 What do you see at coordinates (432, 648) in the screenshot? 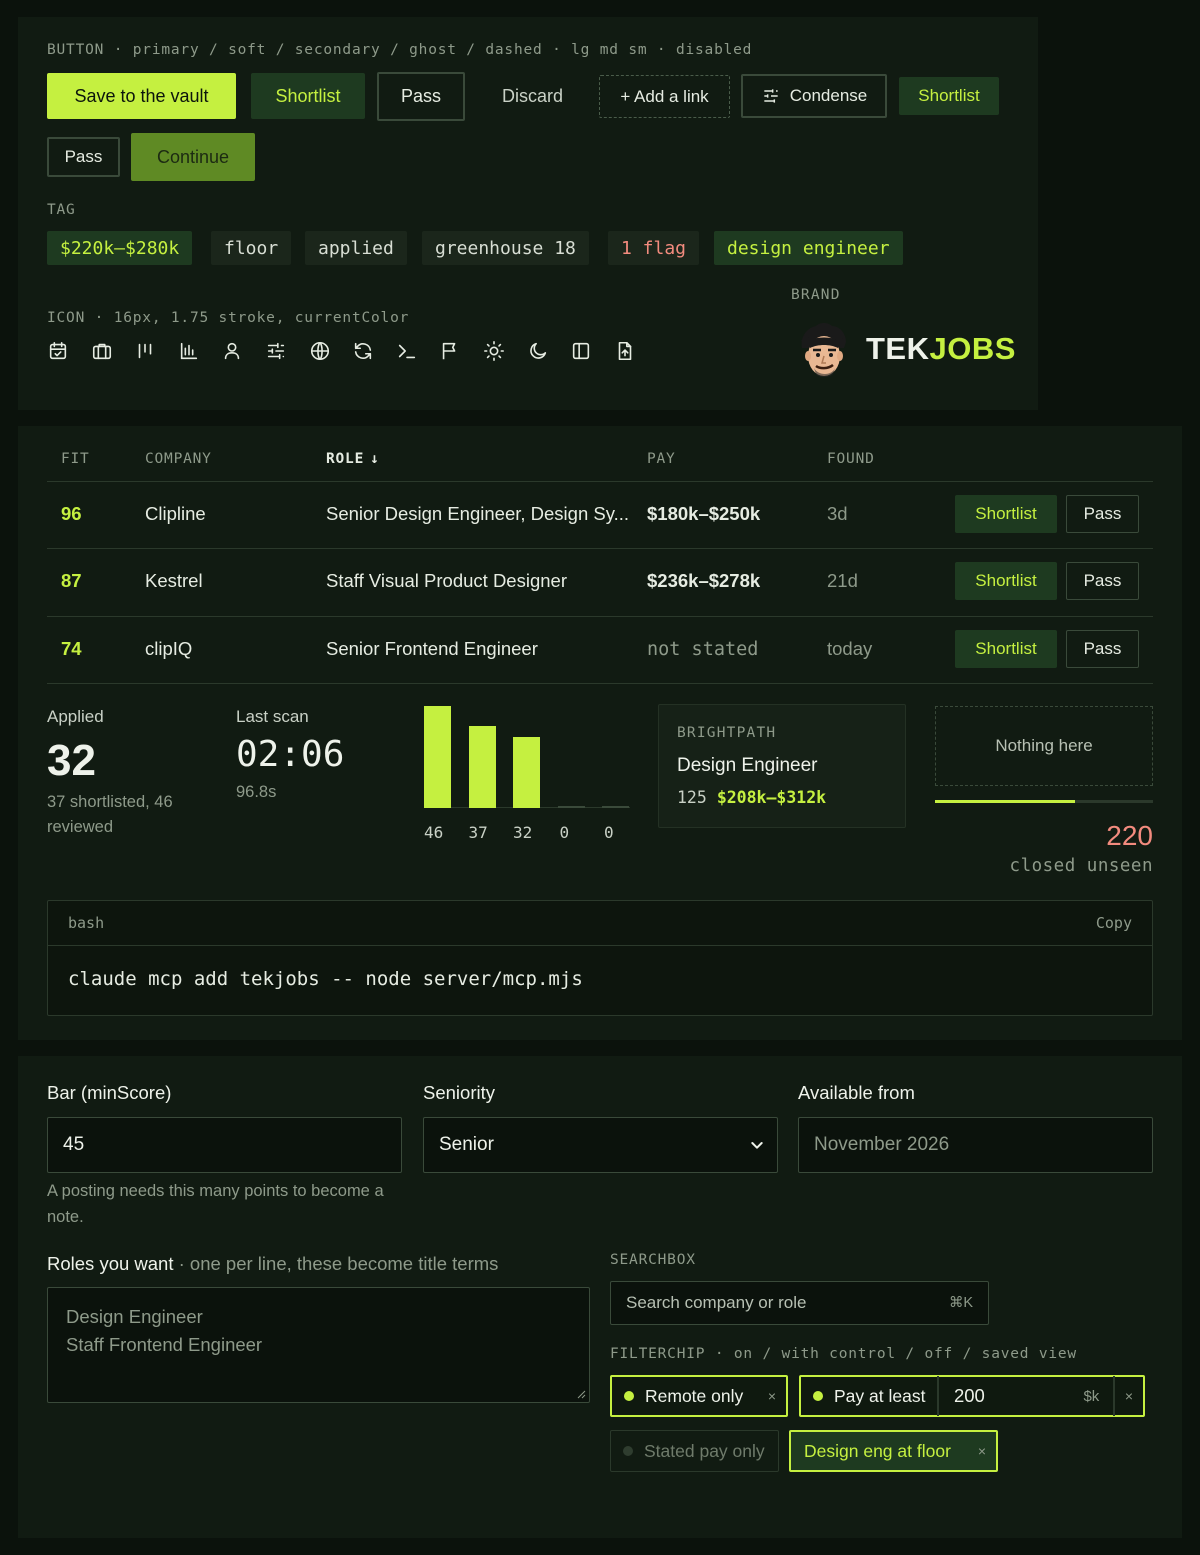
I see `role-title: Senior Frontend Engineer` at bounding box center [432, 648].